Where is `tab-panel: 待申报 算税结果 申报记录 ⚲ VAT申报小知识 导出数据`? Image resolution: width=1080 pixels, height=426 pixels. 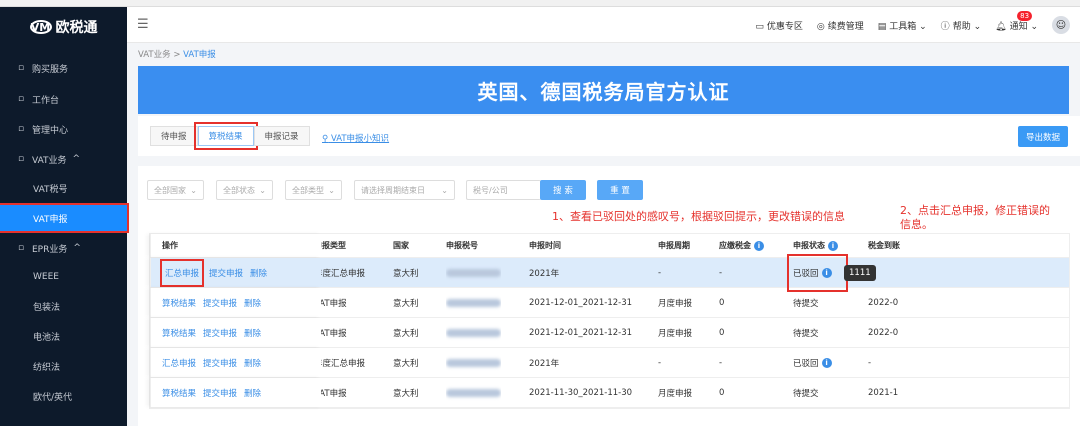 tab-panel: 待申报 算税结果 申报记录 ⚲ VAT申报小知识 导出数据 is located at coordinates (609, 136).